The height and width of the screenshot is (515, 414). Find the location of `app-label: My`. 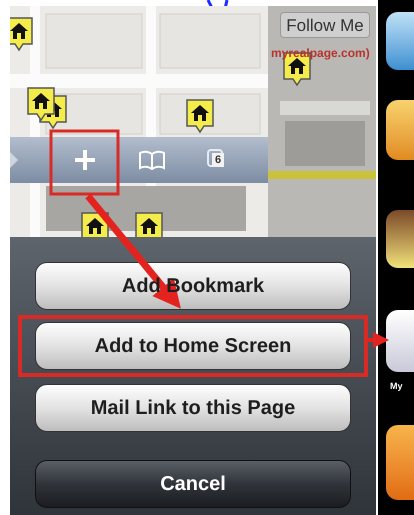

app-label: My is located at coordinates (396, 386).